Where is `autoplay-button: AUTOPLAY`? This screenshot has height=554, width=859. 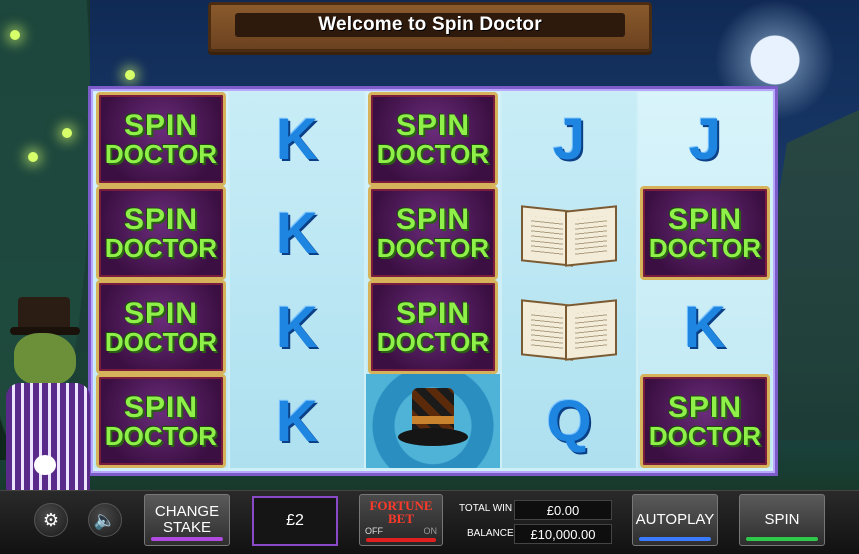 autoplay-button: AUTOPLAY is located at coordinates (675, 520).